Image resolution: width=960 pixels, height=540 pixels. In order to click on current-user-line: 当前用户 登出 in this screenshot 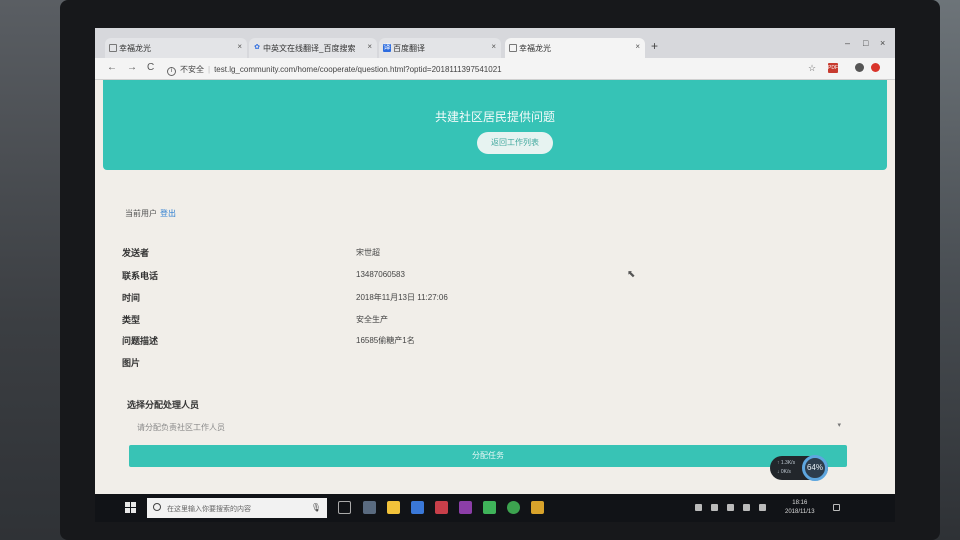, I will do `click(150, 213)`.